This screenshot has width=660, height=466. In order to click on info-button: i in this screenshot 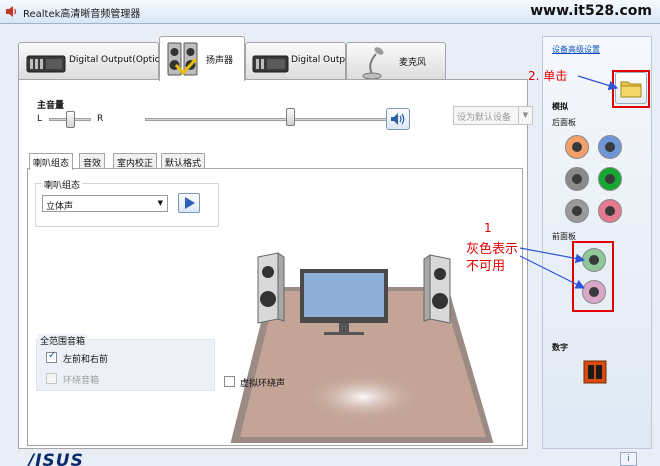, I will do `click(628, 459)`.